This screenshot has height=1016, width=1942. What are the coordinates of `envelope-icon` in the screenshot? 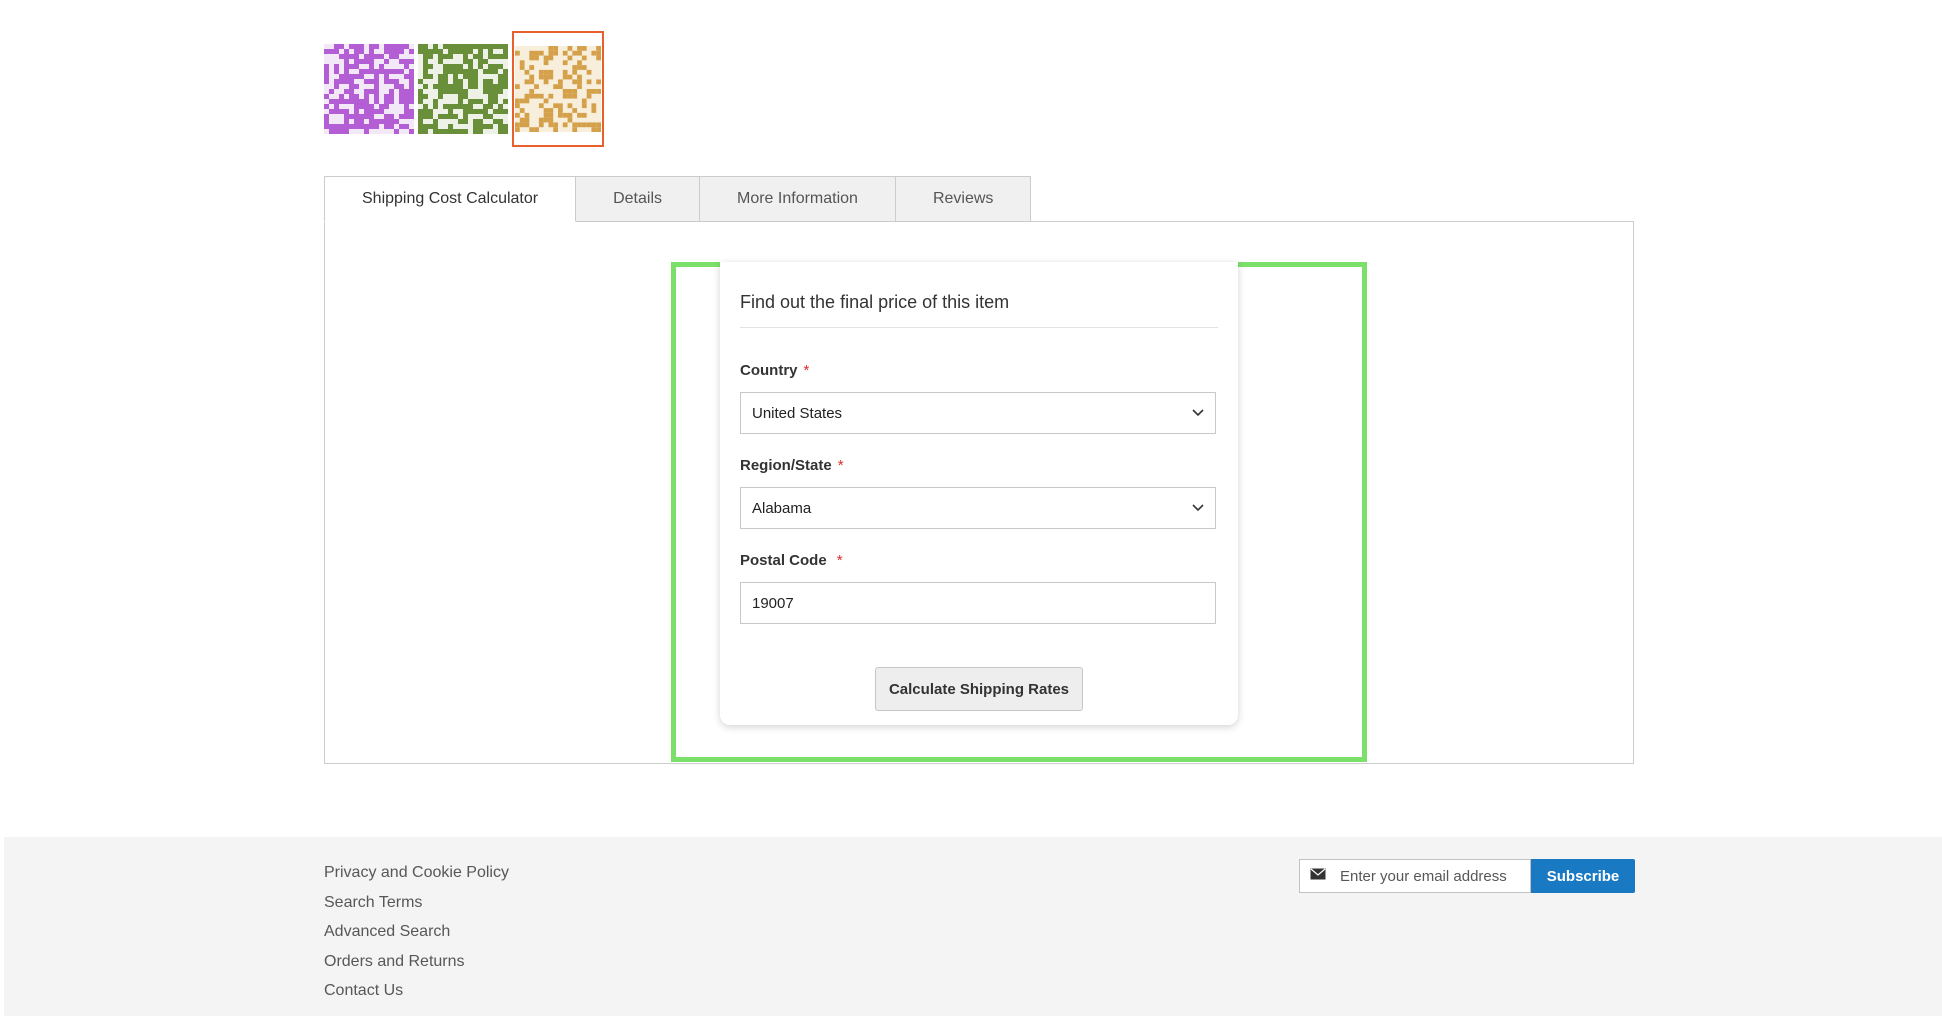 It's located at (1318, 876).